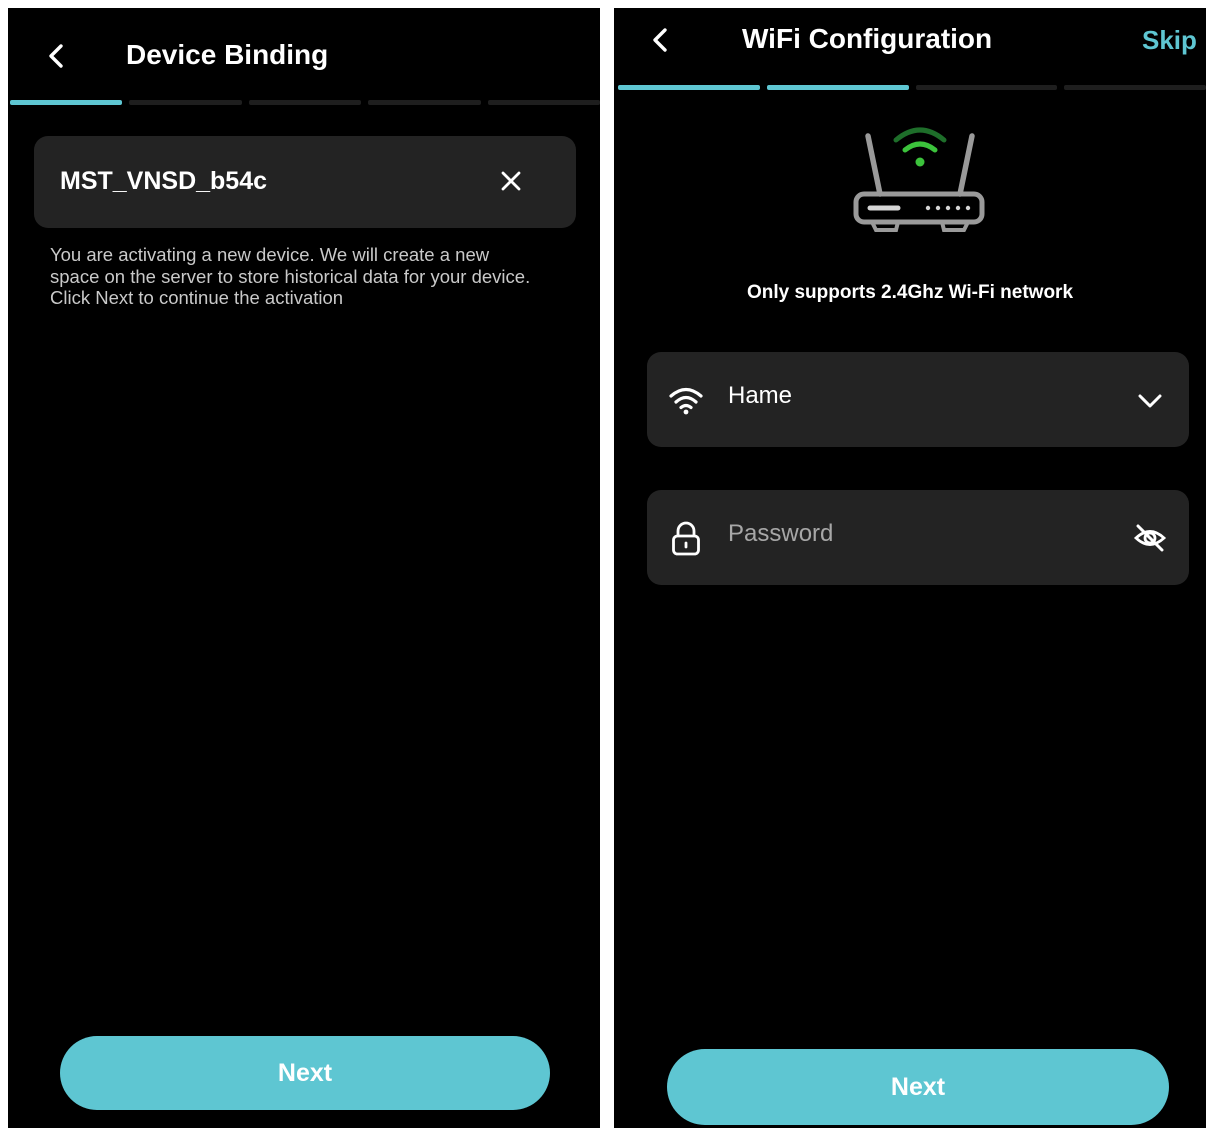 Image resolution: width=1206 pixels, height=1128 pixels. What do you see at coordinates (164, 181) in the screenshot?
I see `device-name-value: MST_VNSD_b54c` at bounding box center [164, 181].